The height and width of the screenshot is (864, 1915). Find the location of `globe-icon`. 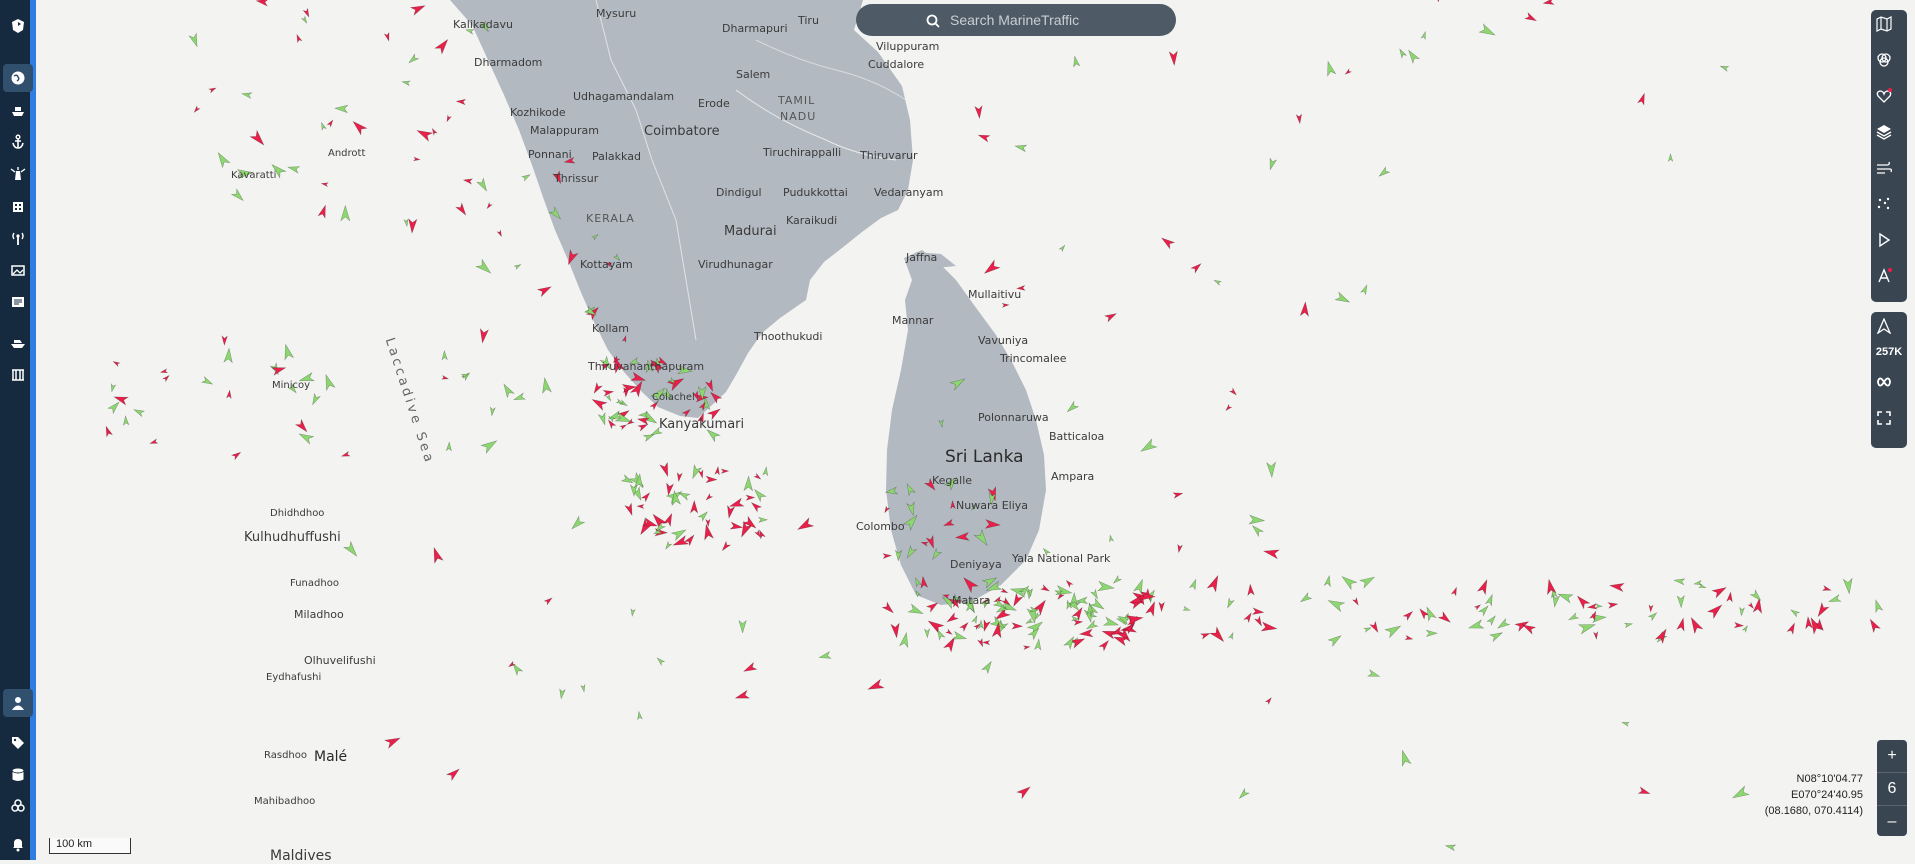

globe-icon is located at coordinates (18, 78).